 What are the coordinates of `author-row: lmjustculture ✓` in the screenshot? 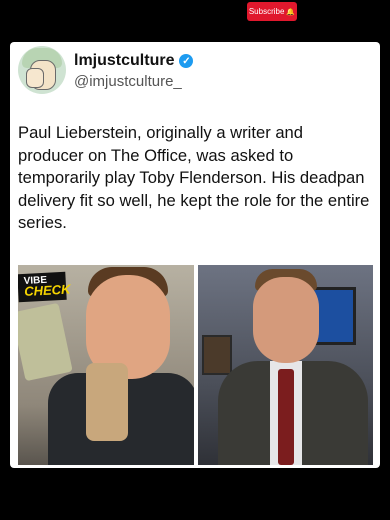 It's located at (134, 61).